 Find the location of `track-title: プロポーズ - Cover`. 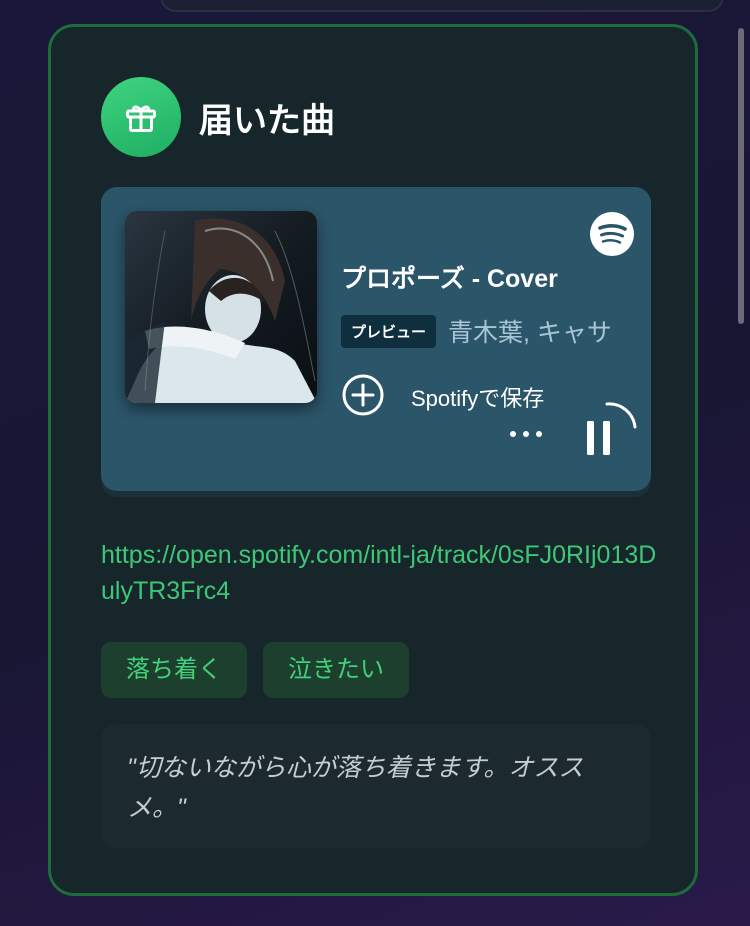

track-title: プロポーズ - Cover is located at coordinates (449, 277).